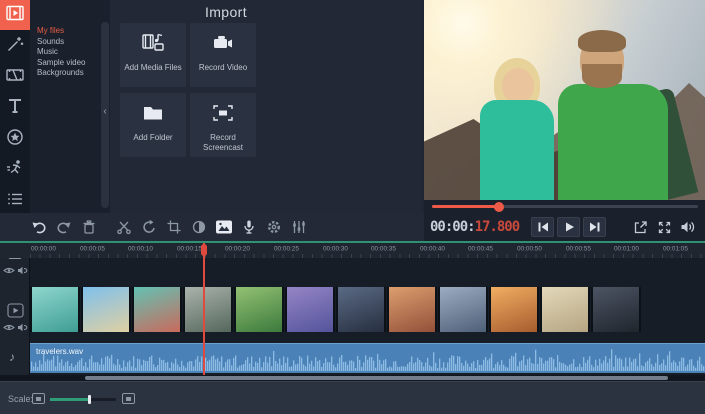  I want to click on audio-clip: travelers.wav, so click(367, 358).